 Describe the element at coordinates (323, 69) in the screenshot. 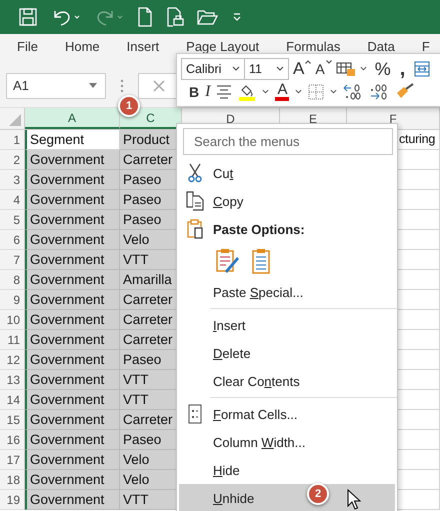

I see `shrink-font-button: A` at that location.